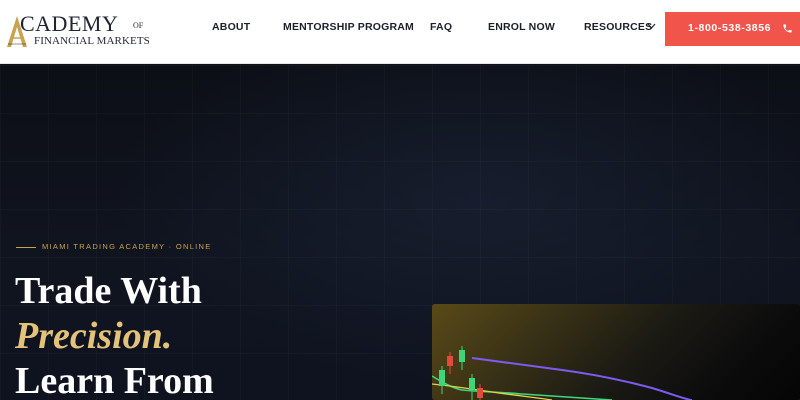 This screenshot has height=400, width=800. What do you see at coordinates (69, 23) in the screenshot?
I see `logo-wordmark: CADEMY` at bounding box center [69, 23].